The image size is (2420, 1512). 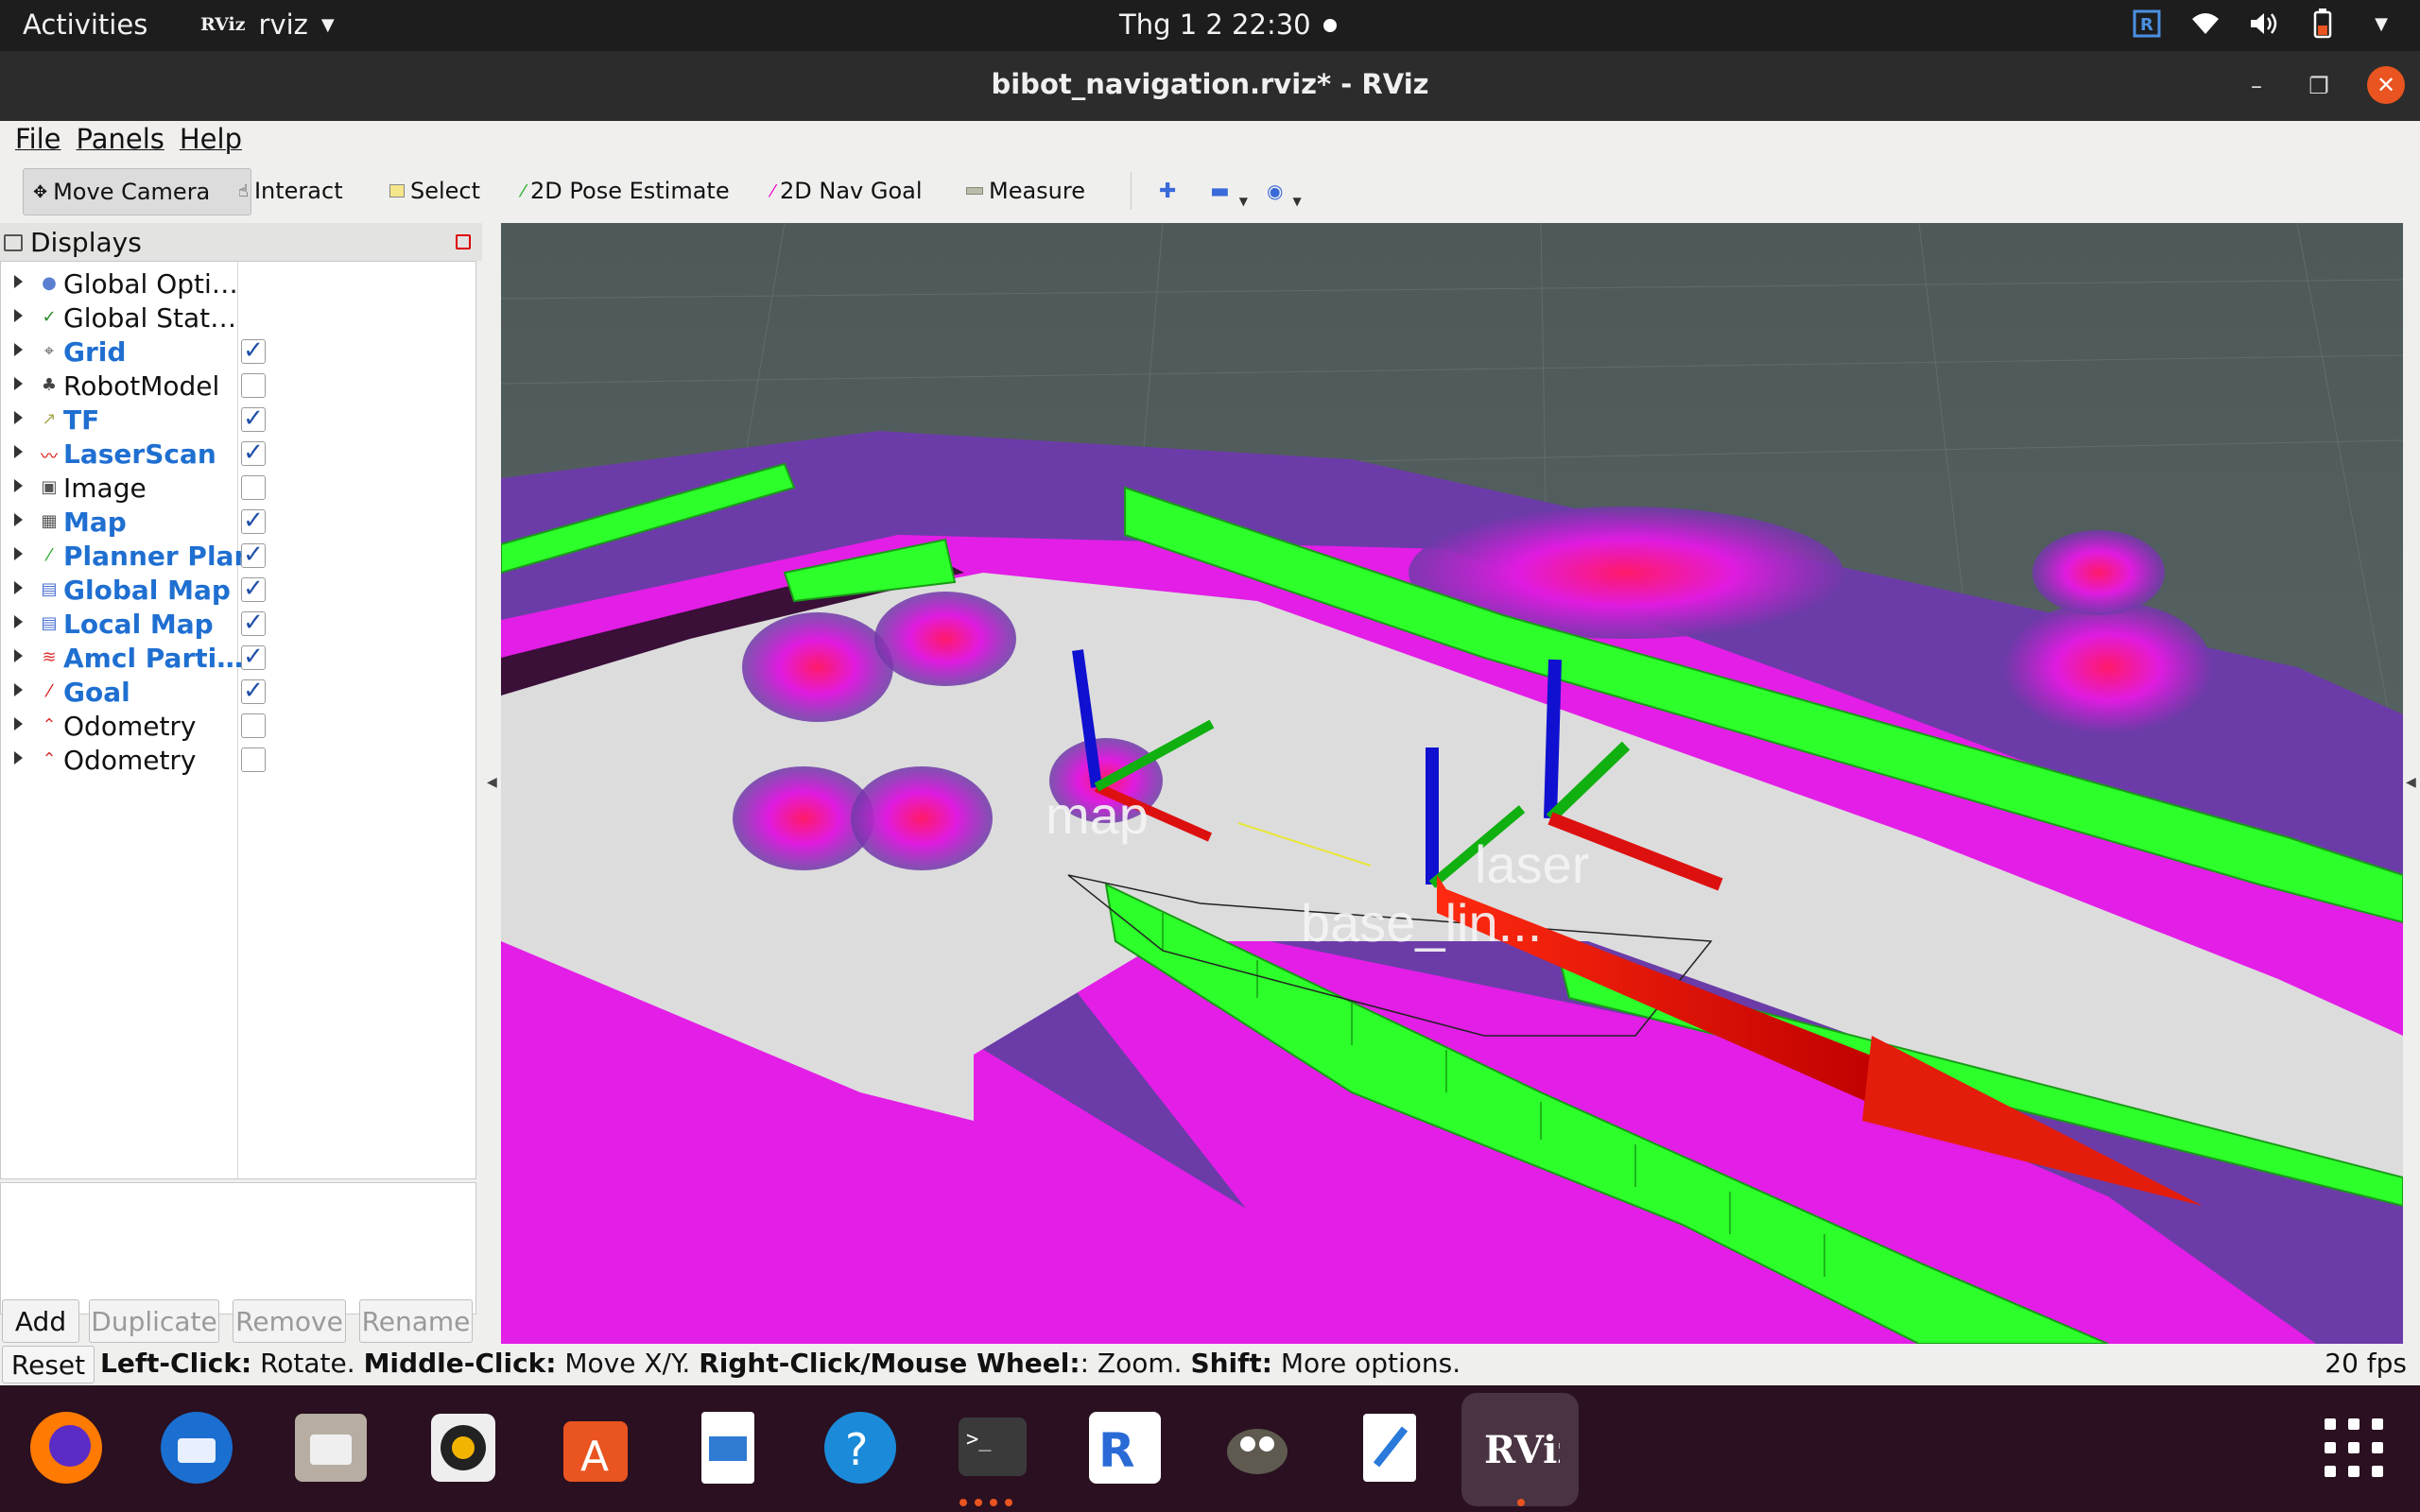 I want to click on select-tool: Select, so click(x=435, y=191).